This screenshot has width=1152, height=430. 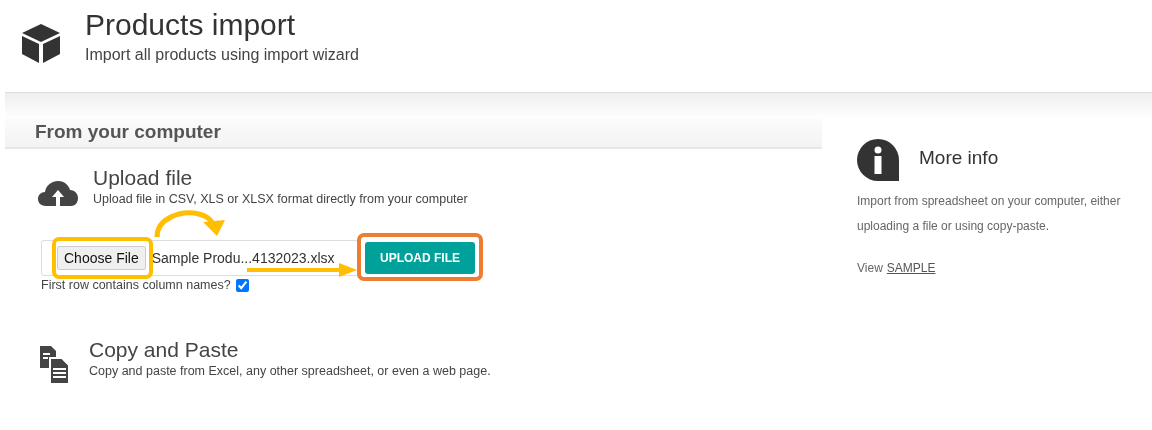 What do you see at coordinates (191, 25) in the screenshot?
I see `page-title: Products import` at bounding box center [191, 25].